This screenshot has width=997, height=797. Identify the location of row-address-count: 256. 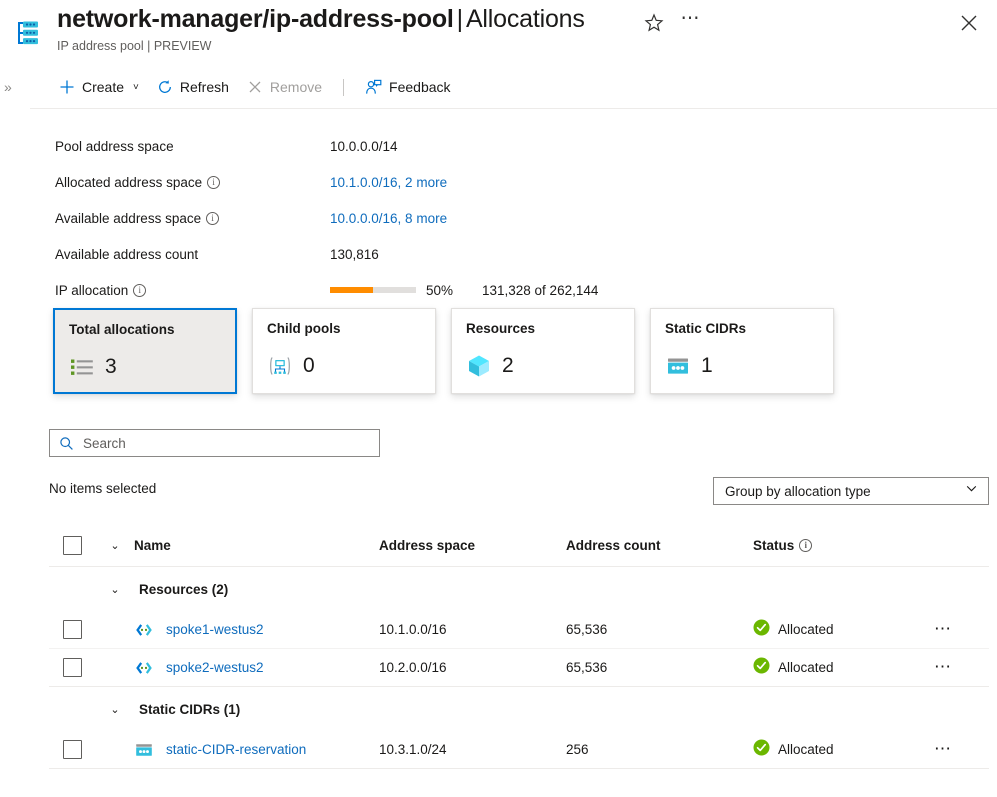
(577, 749).